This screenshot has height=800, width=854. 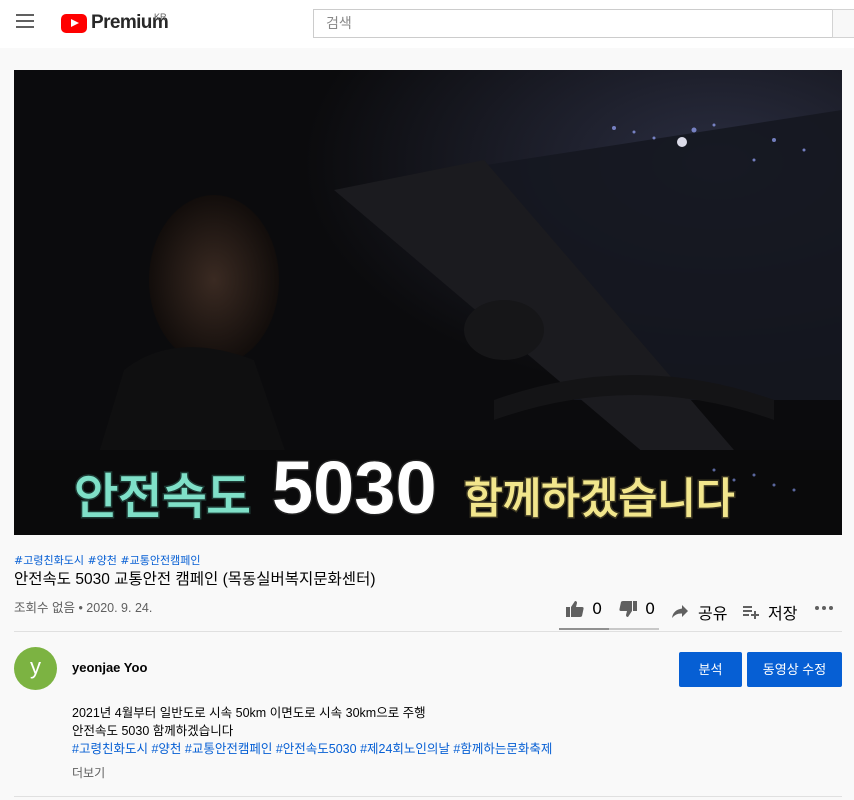 What do you see at coordinates (25, 21) in the screenshot?
I see `hamburger-menu-icon` at bounding box center [25, 21].